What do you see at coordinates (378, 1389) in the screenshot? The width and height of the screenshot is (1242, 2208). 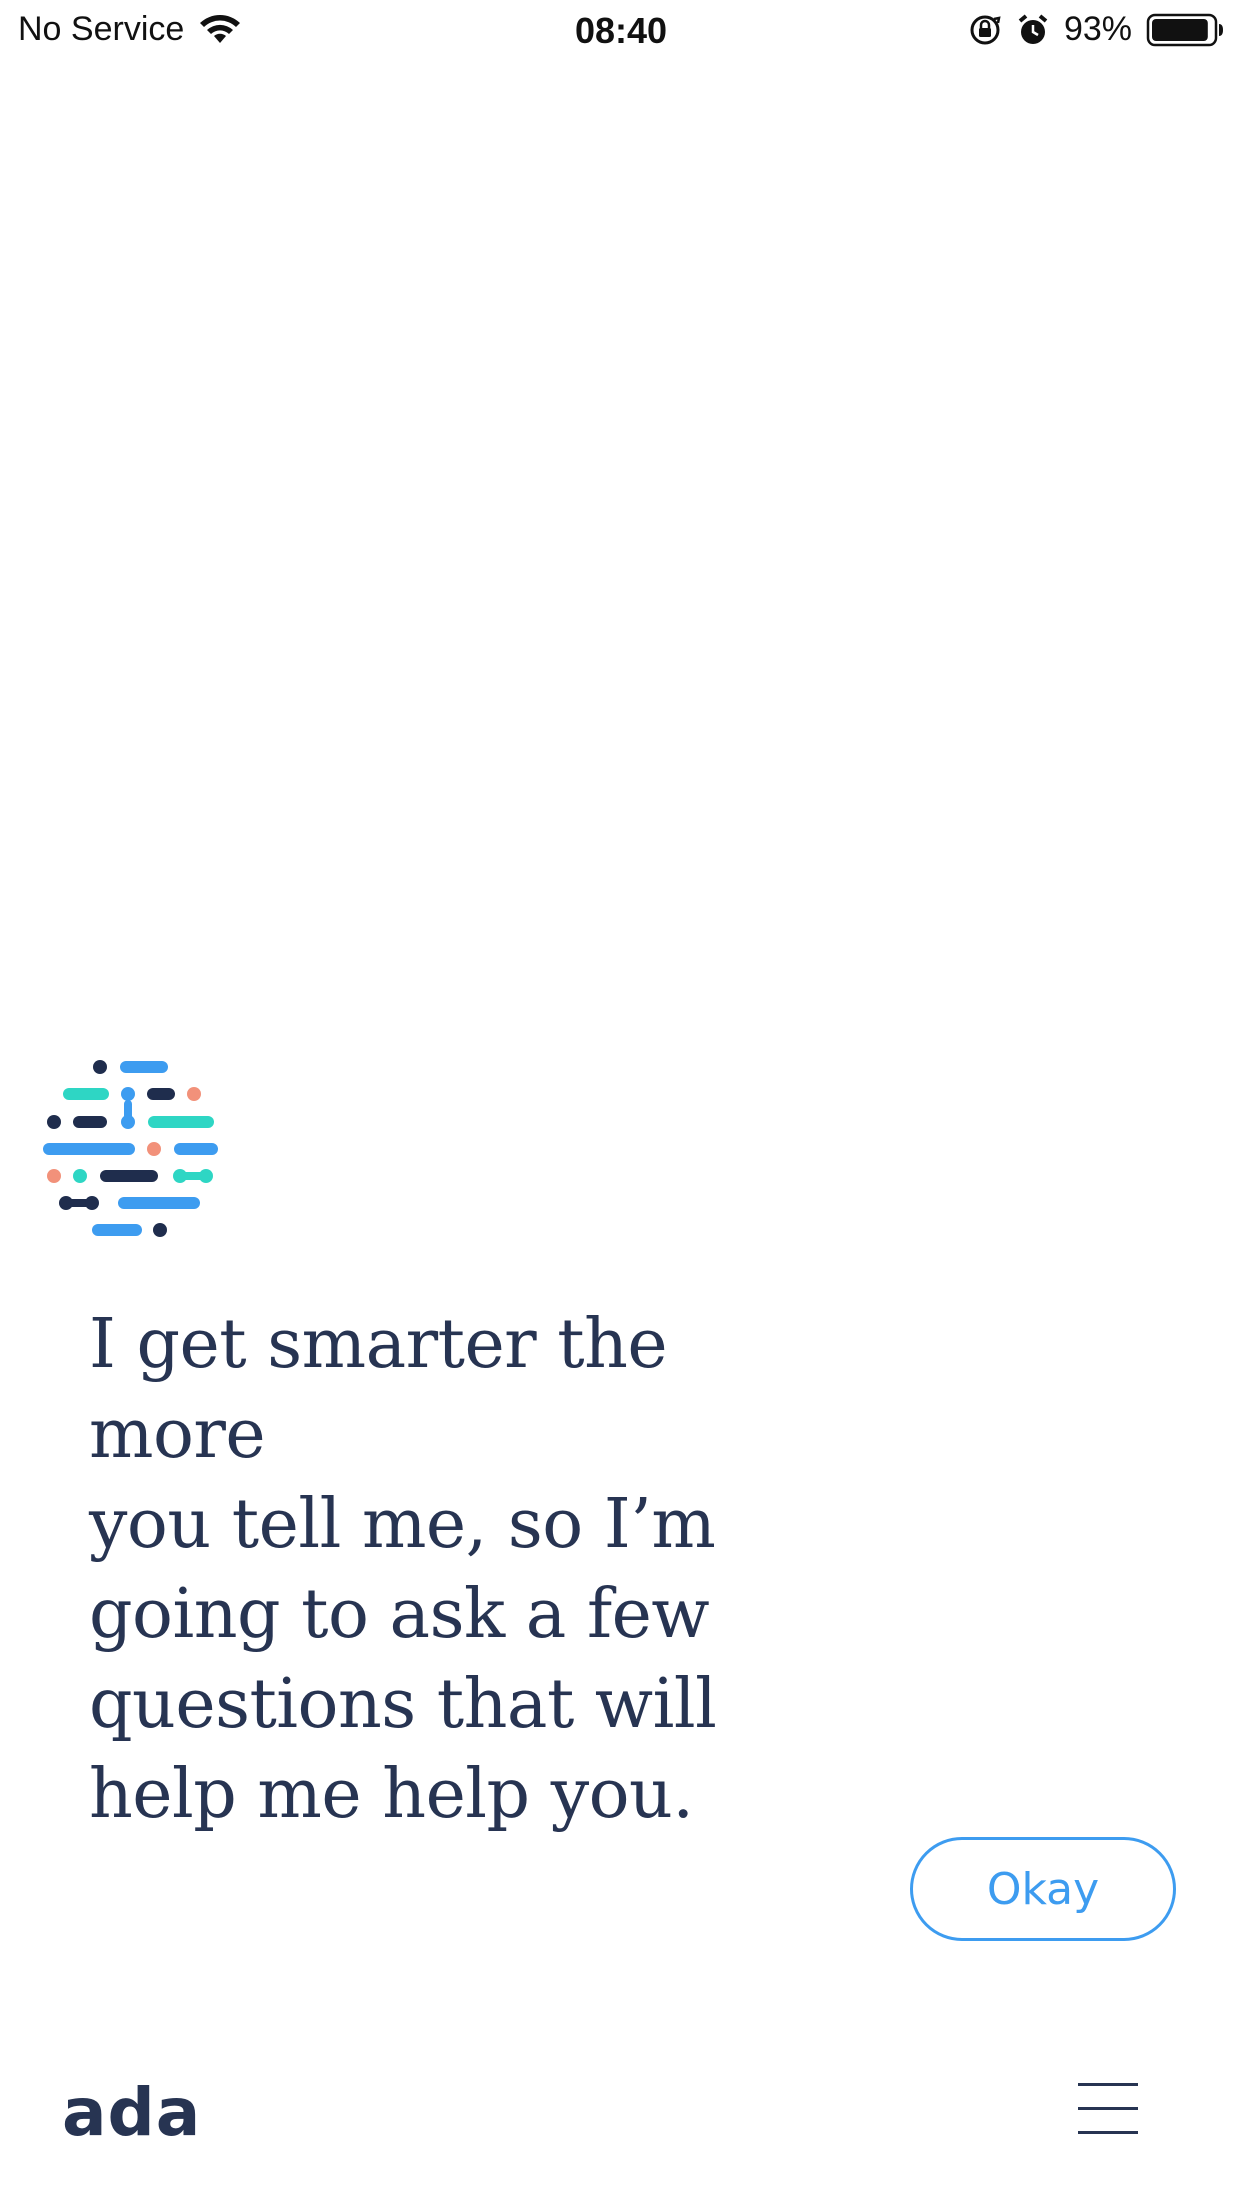 I see `message-line: I get smarter the more` at bounding box center [378, 1389].